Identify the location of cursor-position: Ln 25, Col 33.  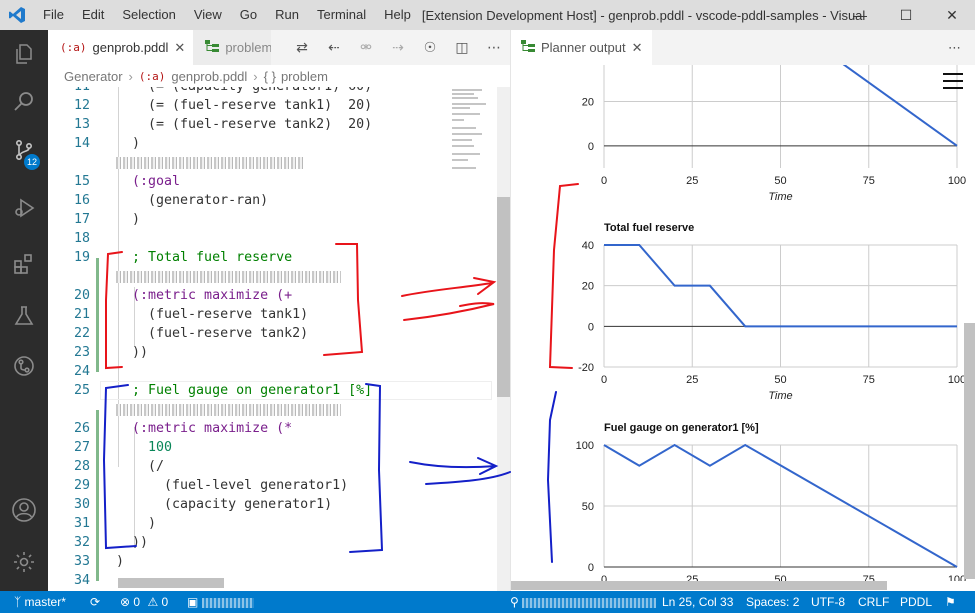
(697, 602).